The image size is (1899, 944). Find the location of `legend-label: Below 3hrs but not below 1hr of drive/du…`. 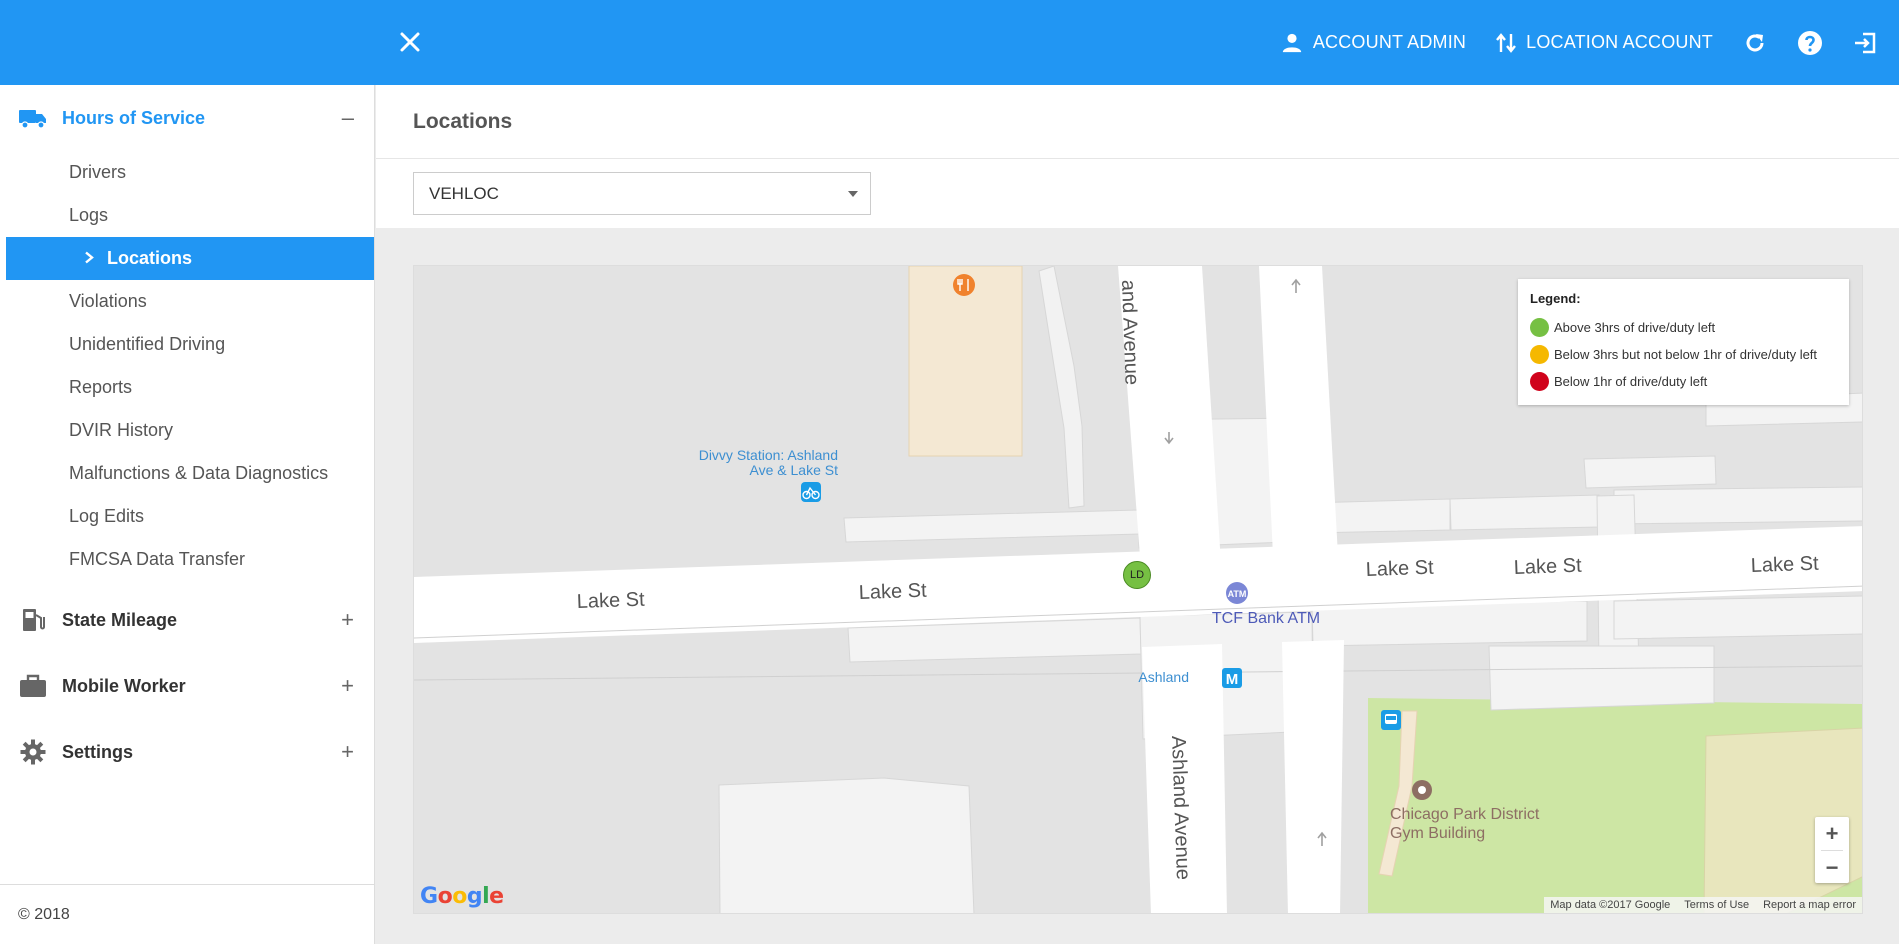

legend-label: Below 3hrs but not below 1hr of drive/du… is located at coordinates (1686, 354).